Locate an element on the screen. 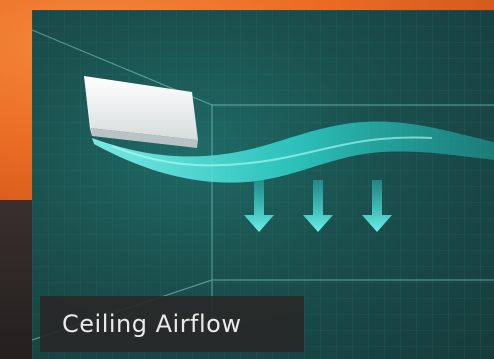  caption-box: Ceiling Airflow is located at coordinates (172, 324).